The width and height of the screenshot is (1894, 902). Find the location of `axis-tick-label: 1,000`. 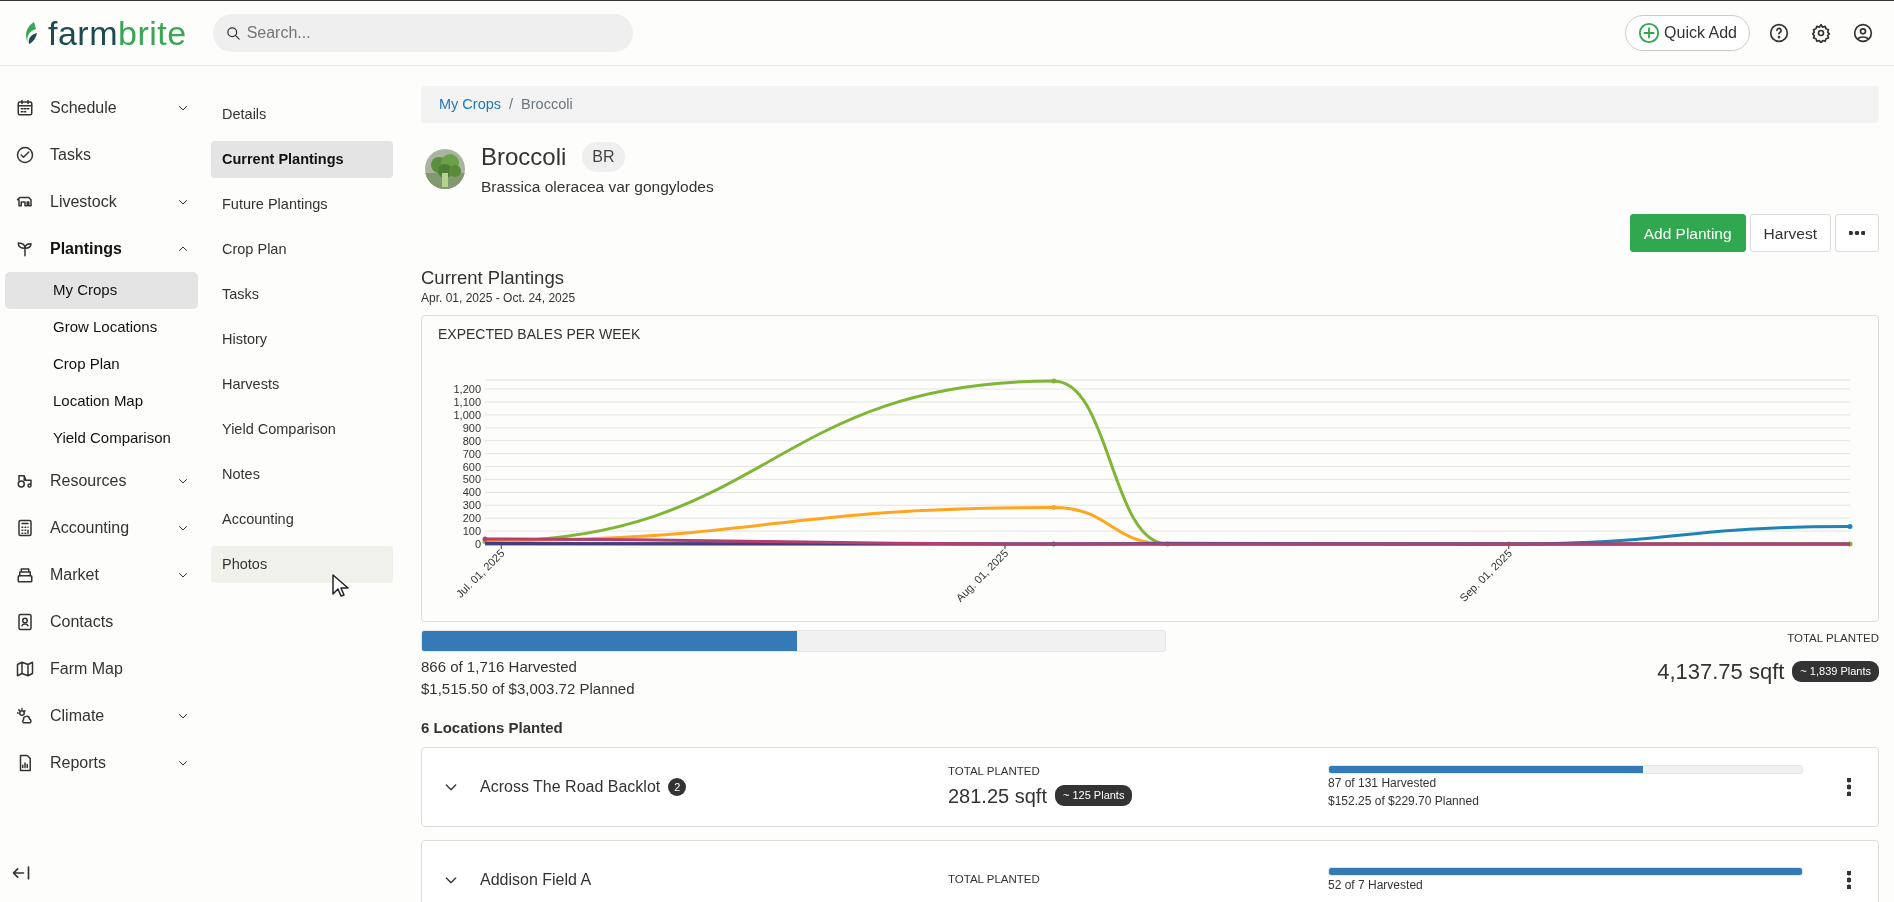

axis-tick-label: 1,000 is located at coordinates (467, 414).